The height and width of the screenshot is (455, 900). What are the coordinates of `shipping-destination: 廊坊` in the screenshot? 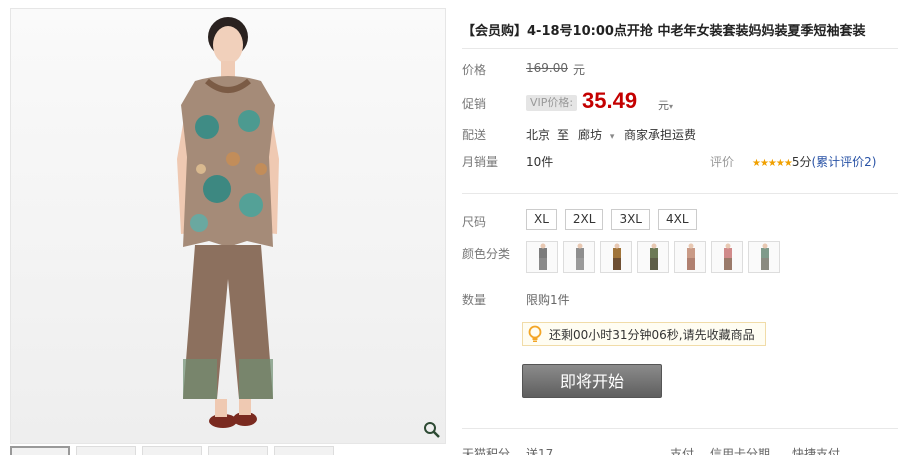 It's located at (590, 135).